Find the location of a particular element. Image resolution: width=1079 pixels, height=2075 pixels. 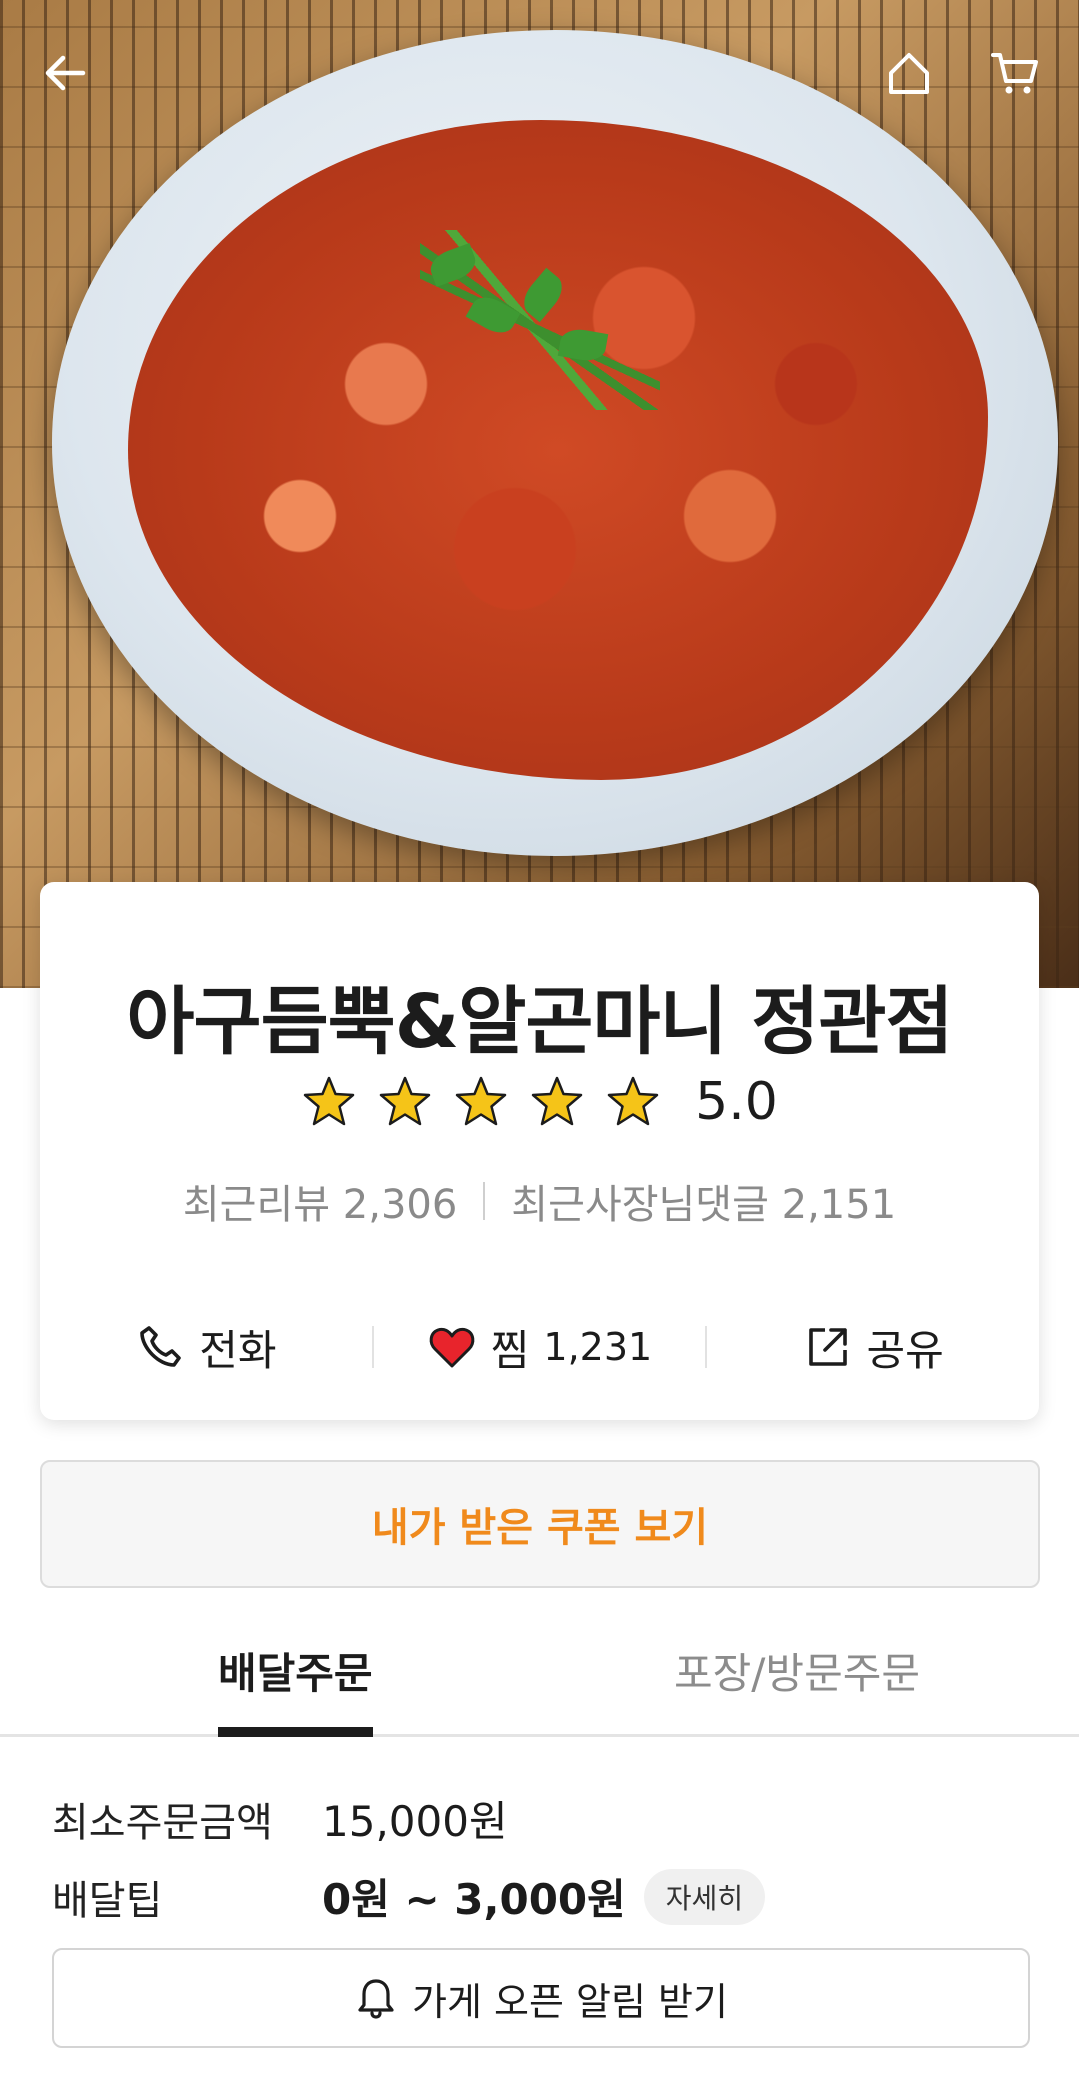

recent-reviews-count: 2,306 is located at coordinates (400, 1205).